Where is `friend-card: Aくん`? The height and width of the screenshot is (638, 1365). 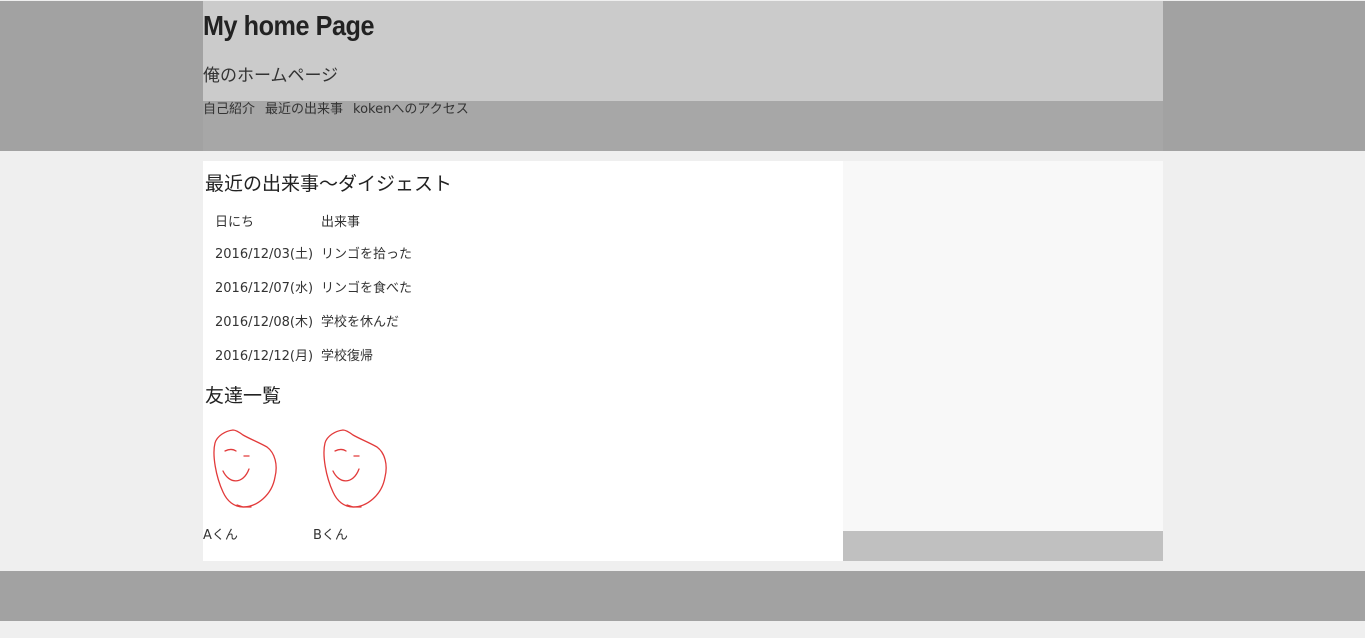
friend-card: Aくん is located at coordinates (253, 485).